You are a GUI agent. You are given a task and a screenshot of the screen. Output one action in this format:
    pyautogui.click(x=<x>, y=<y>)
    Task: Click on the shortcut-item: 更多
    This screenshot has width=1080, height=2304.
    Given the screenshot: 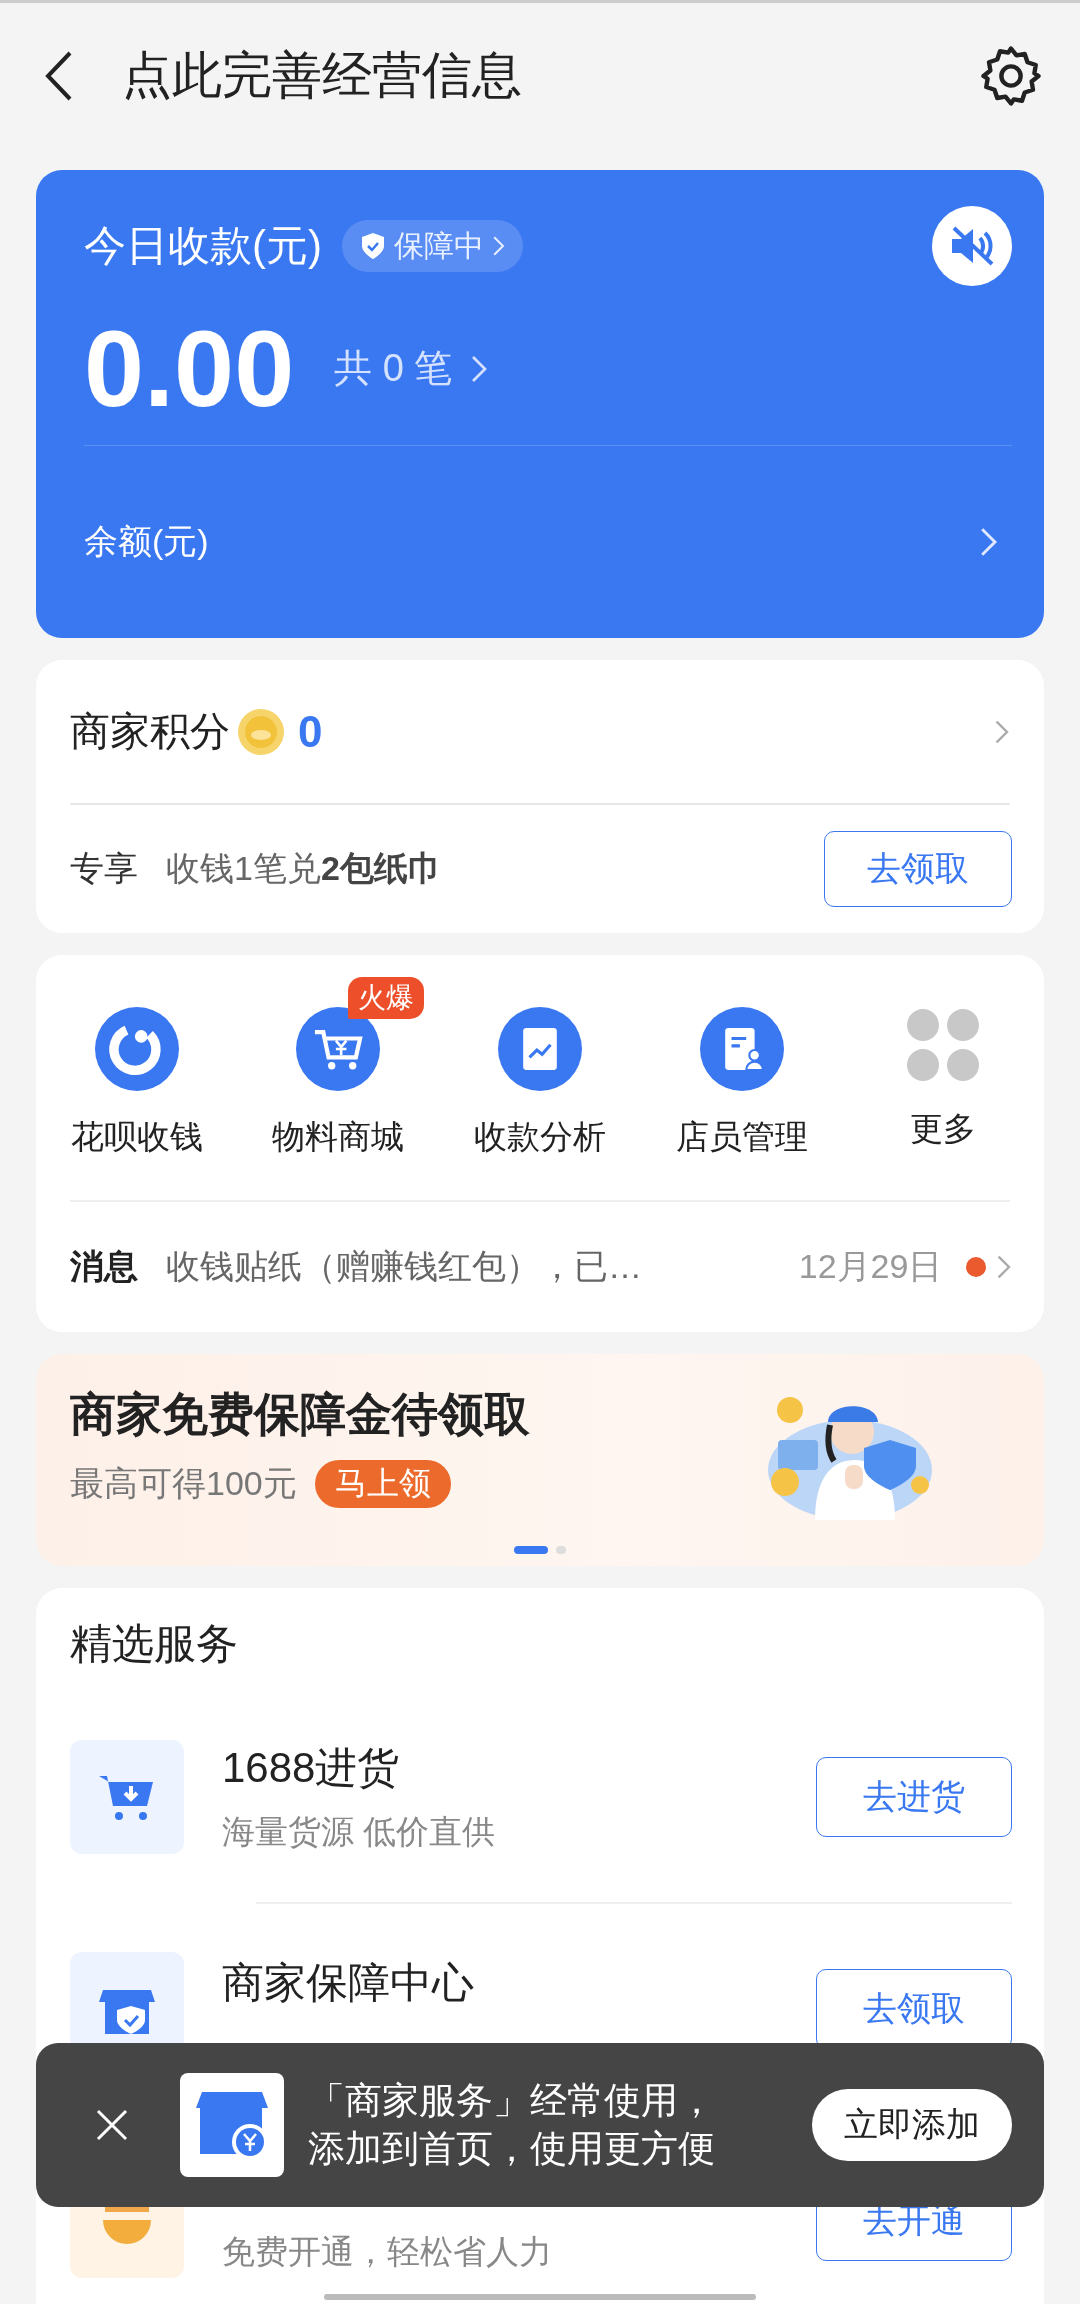 What is the action you would take?
    pyautogui.click(x=943, y=1079)
    